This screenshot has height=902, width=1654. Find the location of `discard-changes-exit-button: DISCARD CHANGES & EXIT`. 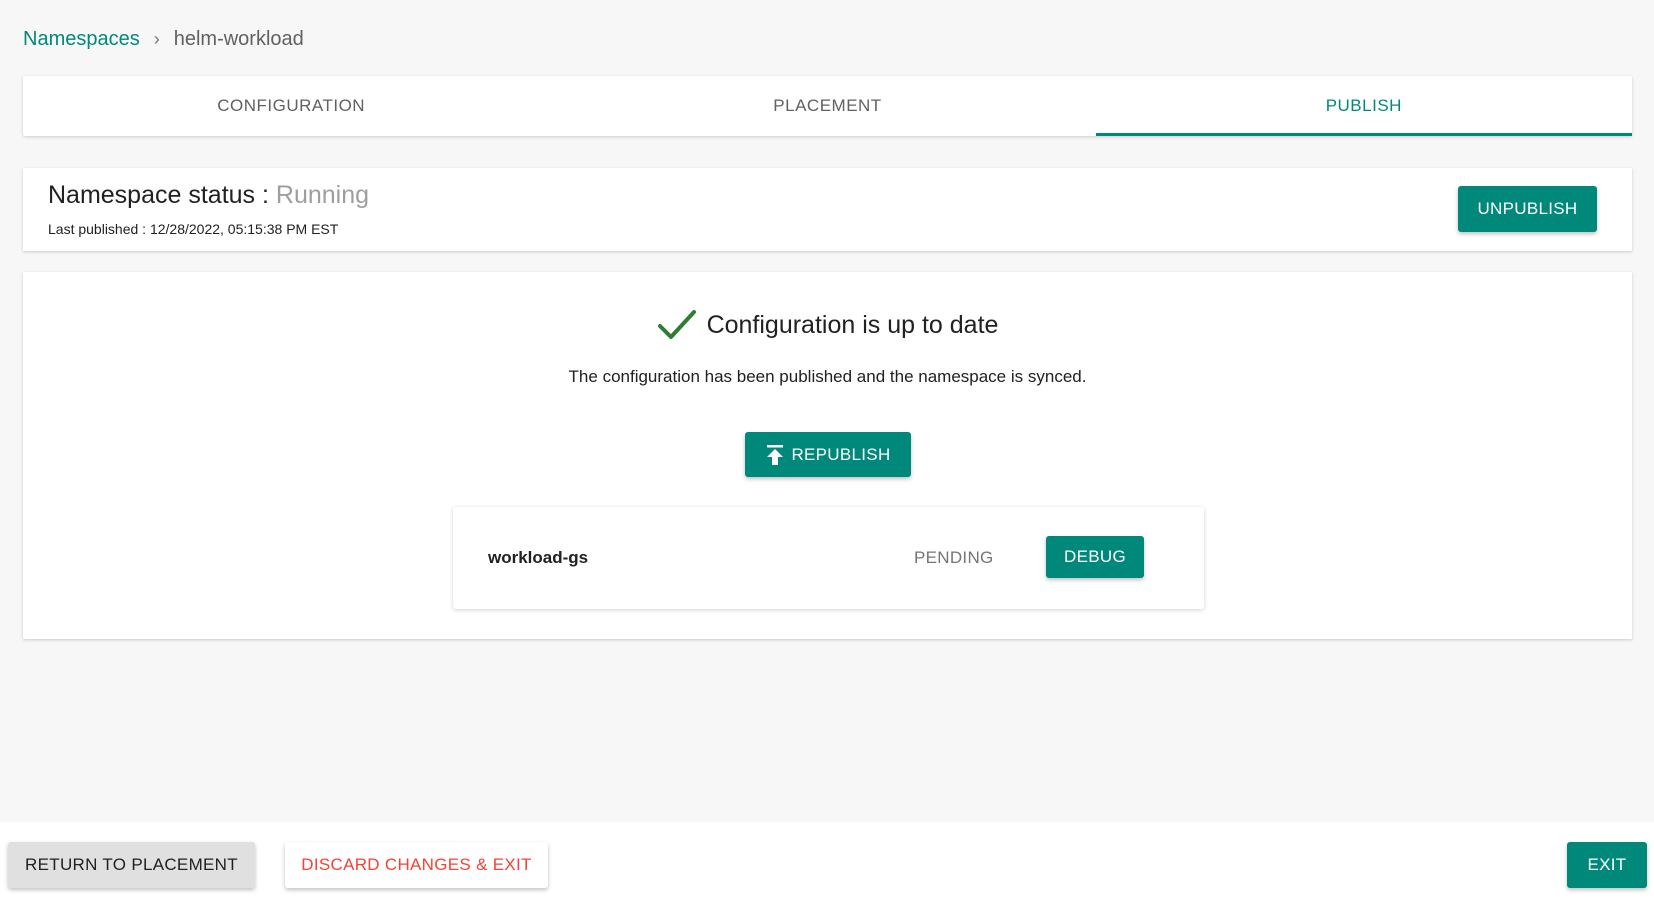

discard-changes-exit-button: DISCARD CHANGES & EXIT is located at coordinates (416, 865).